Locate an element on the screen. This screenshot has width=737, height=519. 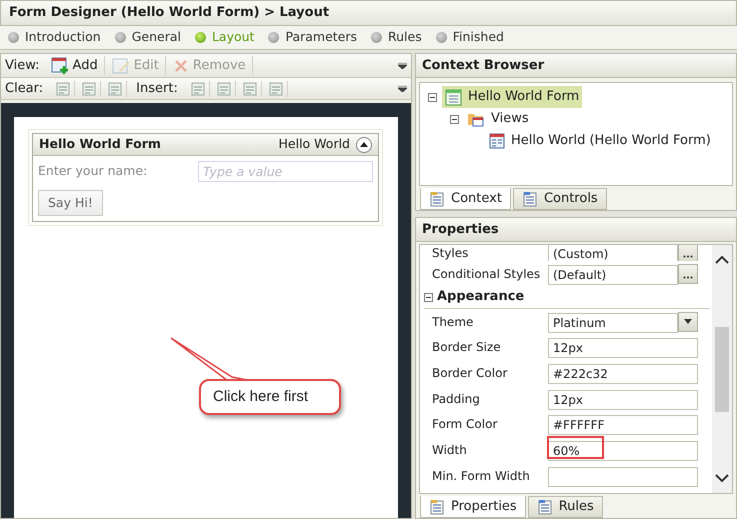
toolbar-label: View: is located at coordinates (22, 65).